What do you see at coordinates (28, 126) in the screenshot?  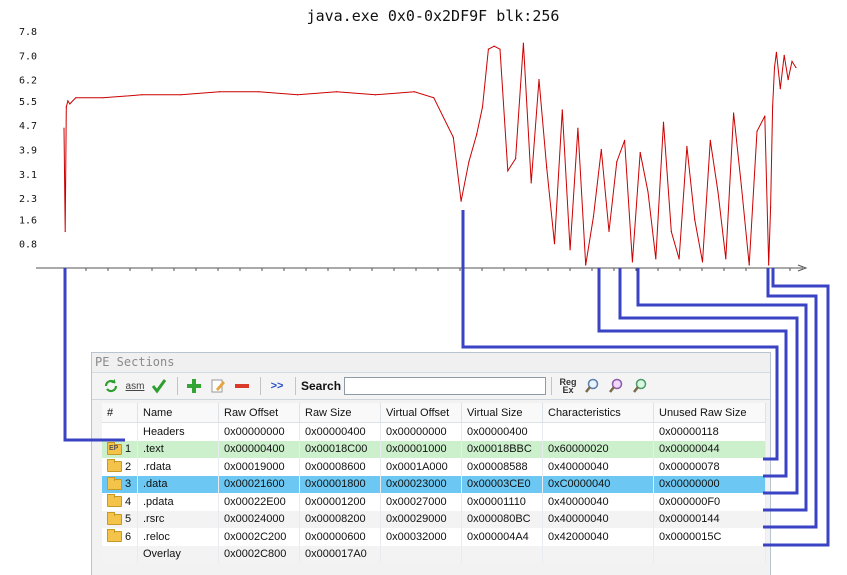 I see `y-tick-label: 4.7` at bounding box center [28, 126].